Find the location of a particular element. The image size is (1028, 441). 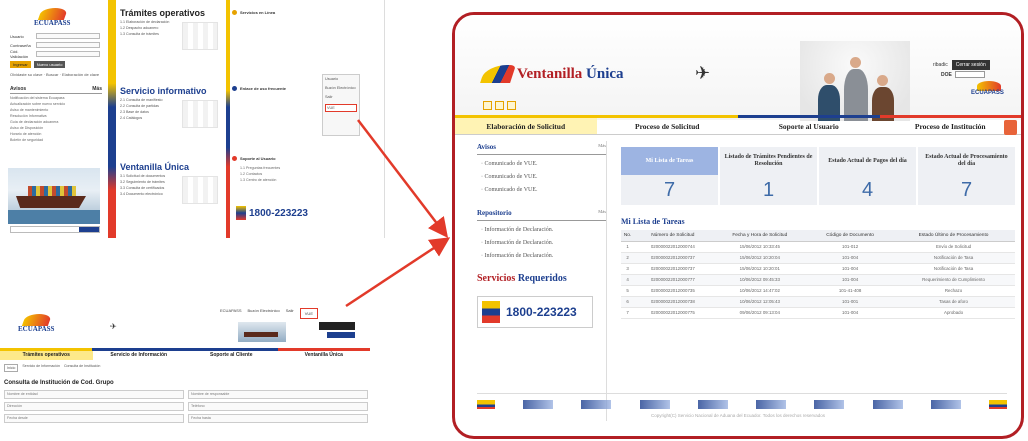

tab-soporte: Soporte al Cliente is located at coordinates (231, 355).